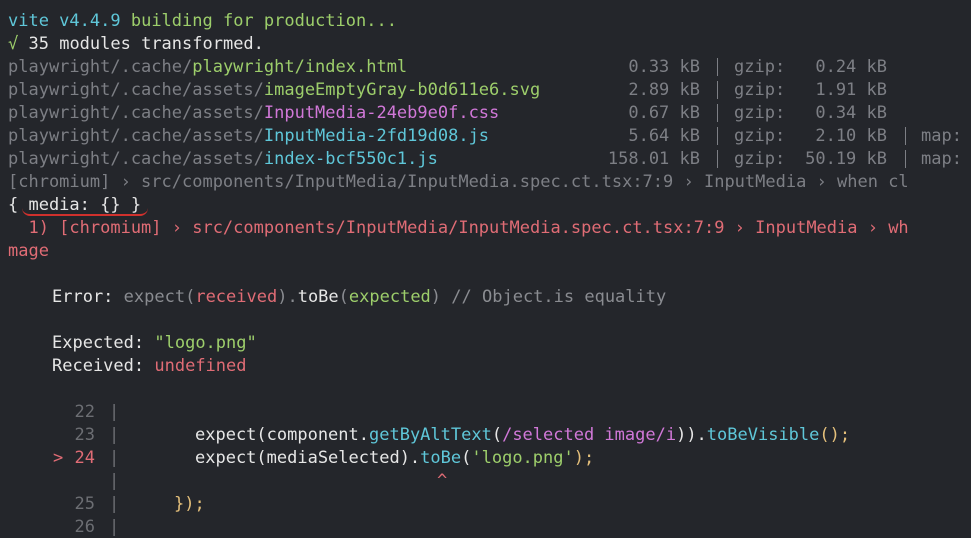 This screenshot has height=538, width=971. What do you see at coordinates (350, 159) in the screenshot?
I see `file-name: index-bcf550c1.js` at bounding box center [350, 159].